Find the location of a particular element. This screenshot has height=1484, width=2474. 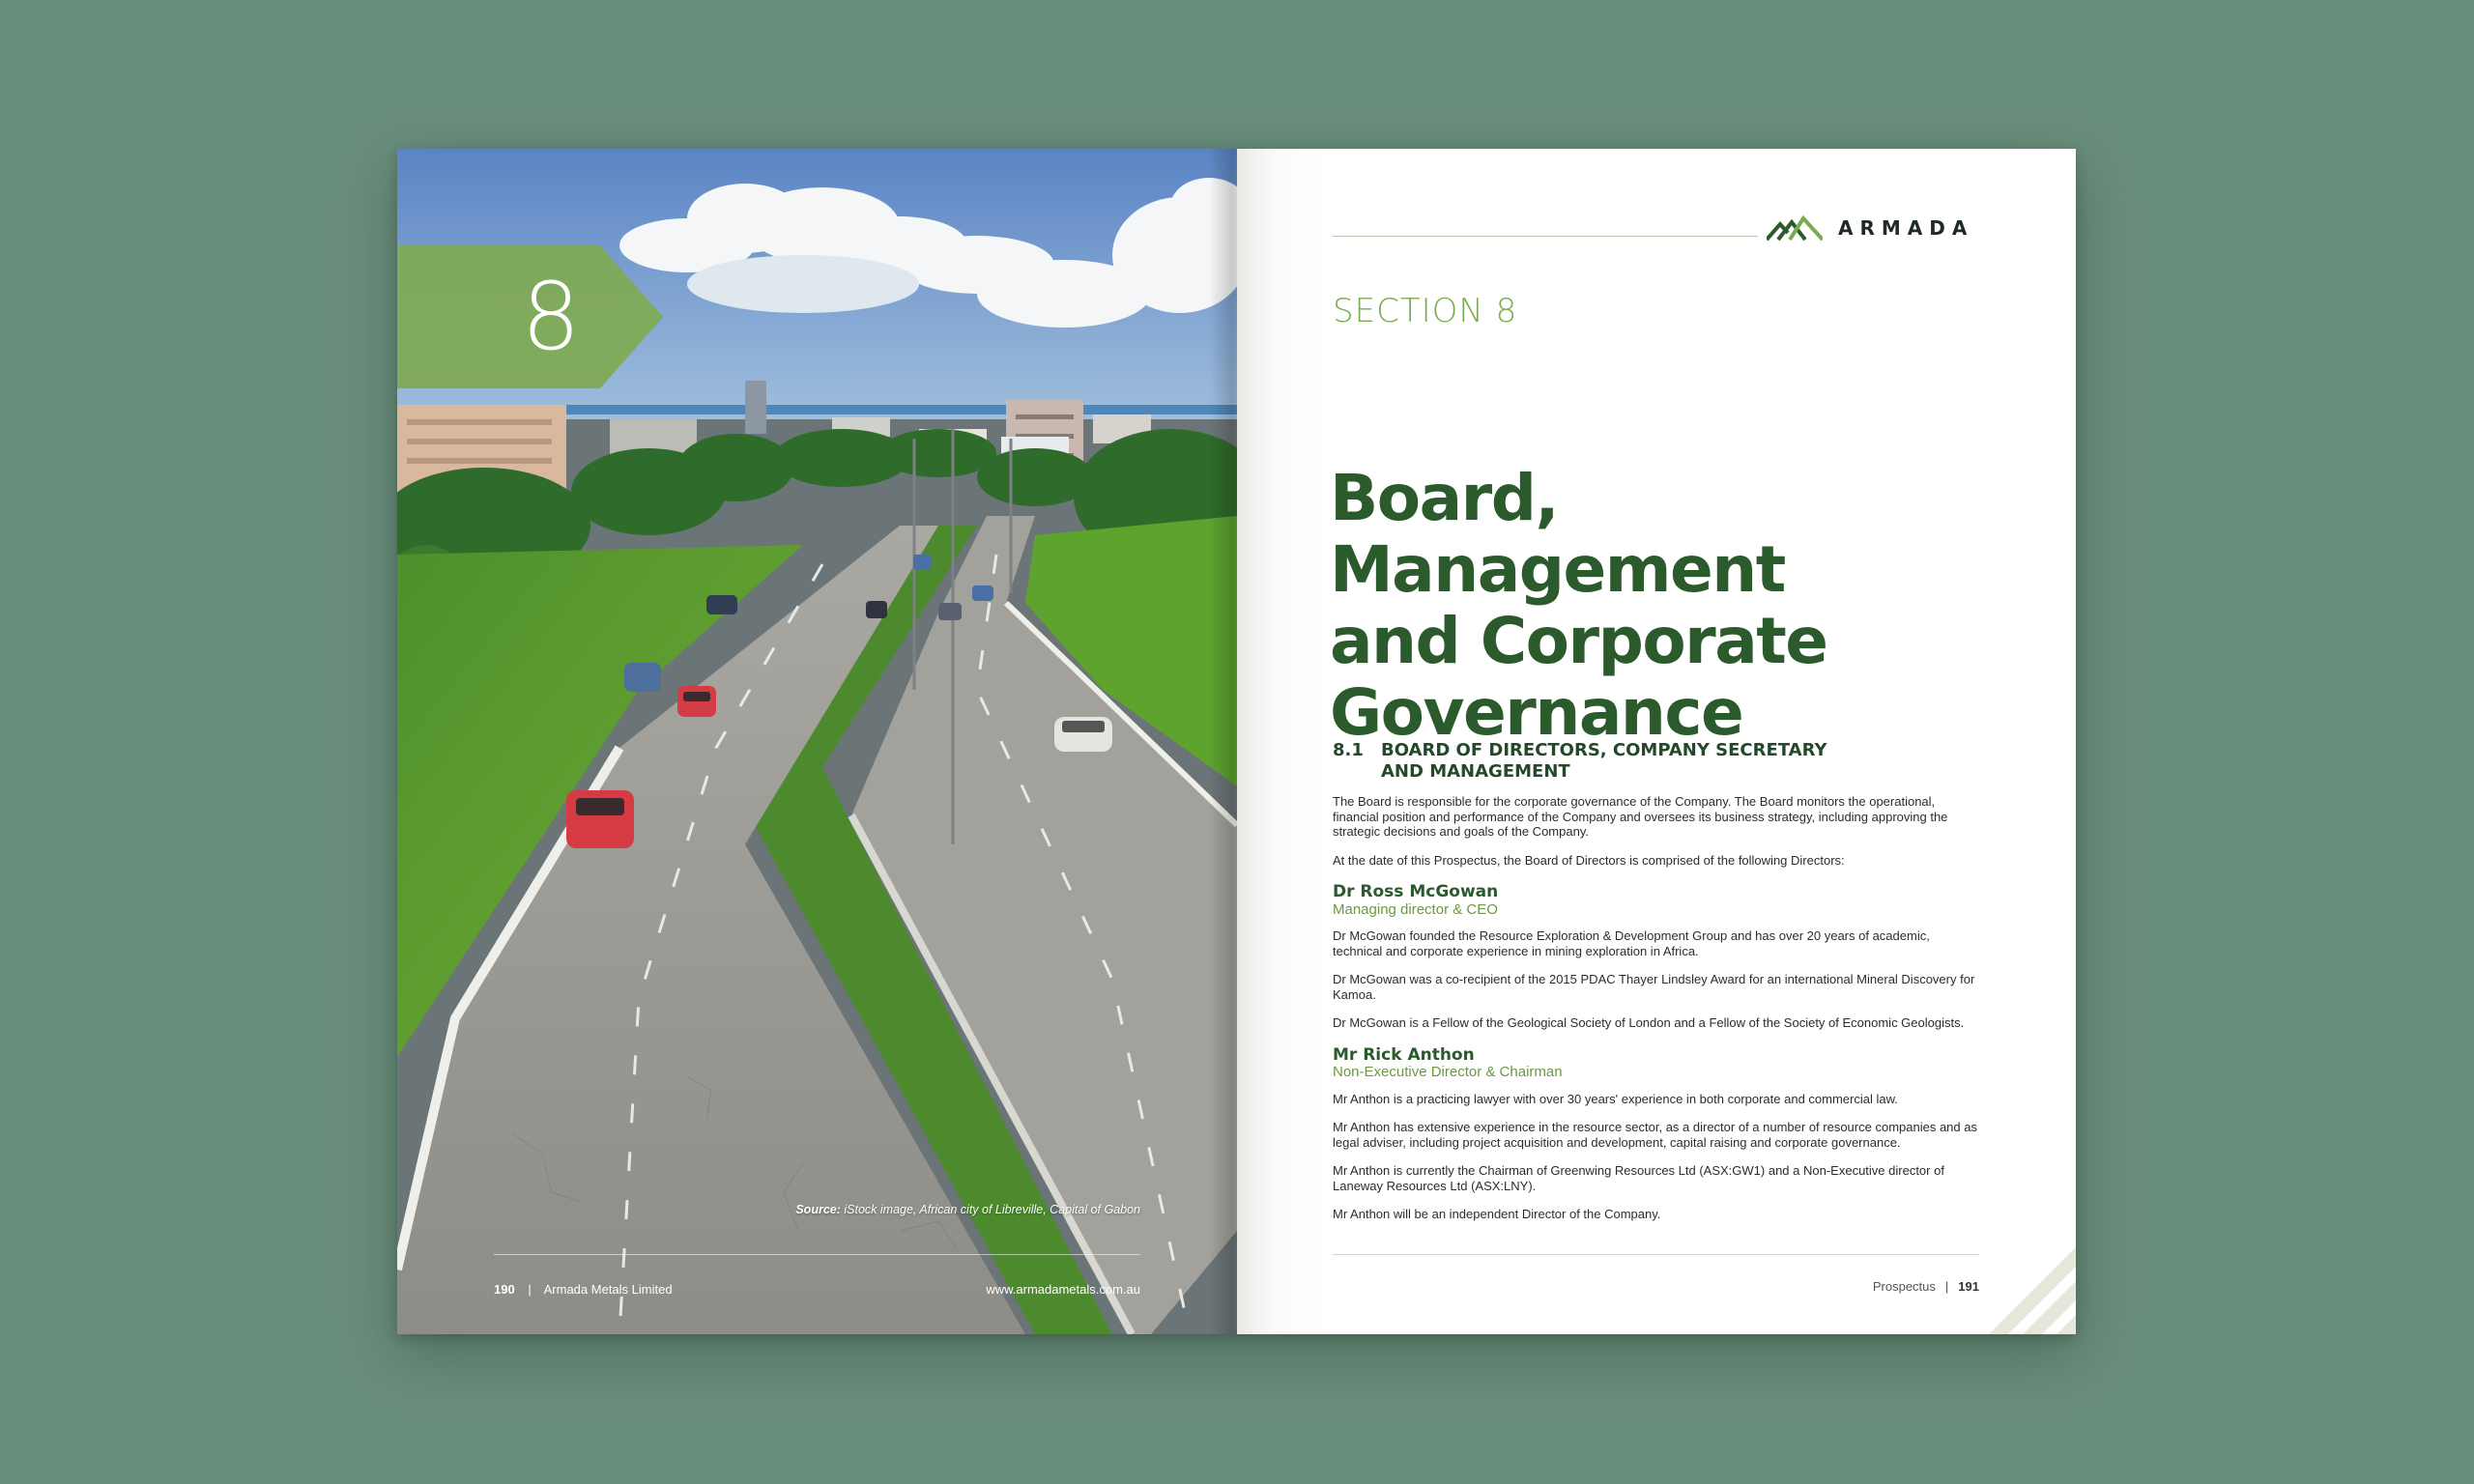

company-name: Armada Metals Limited is located at coordinates (608, 1289).